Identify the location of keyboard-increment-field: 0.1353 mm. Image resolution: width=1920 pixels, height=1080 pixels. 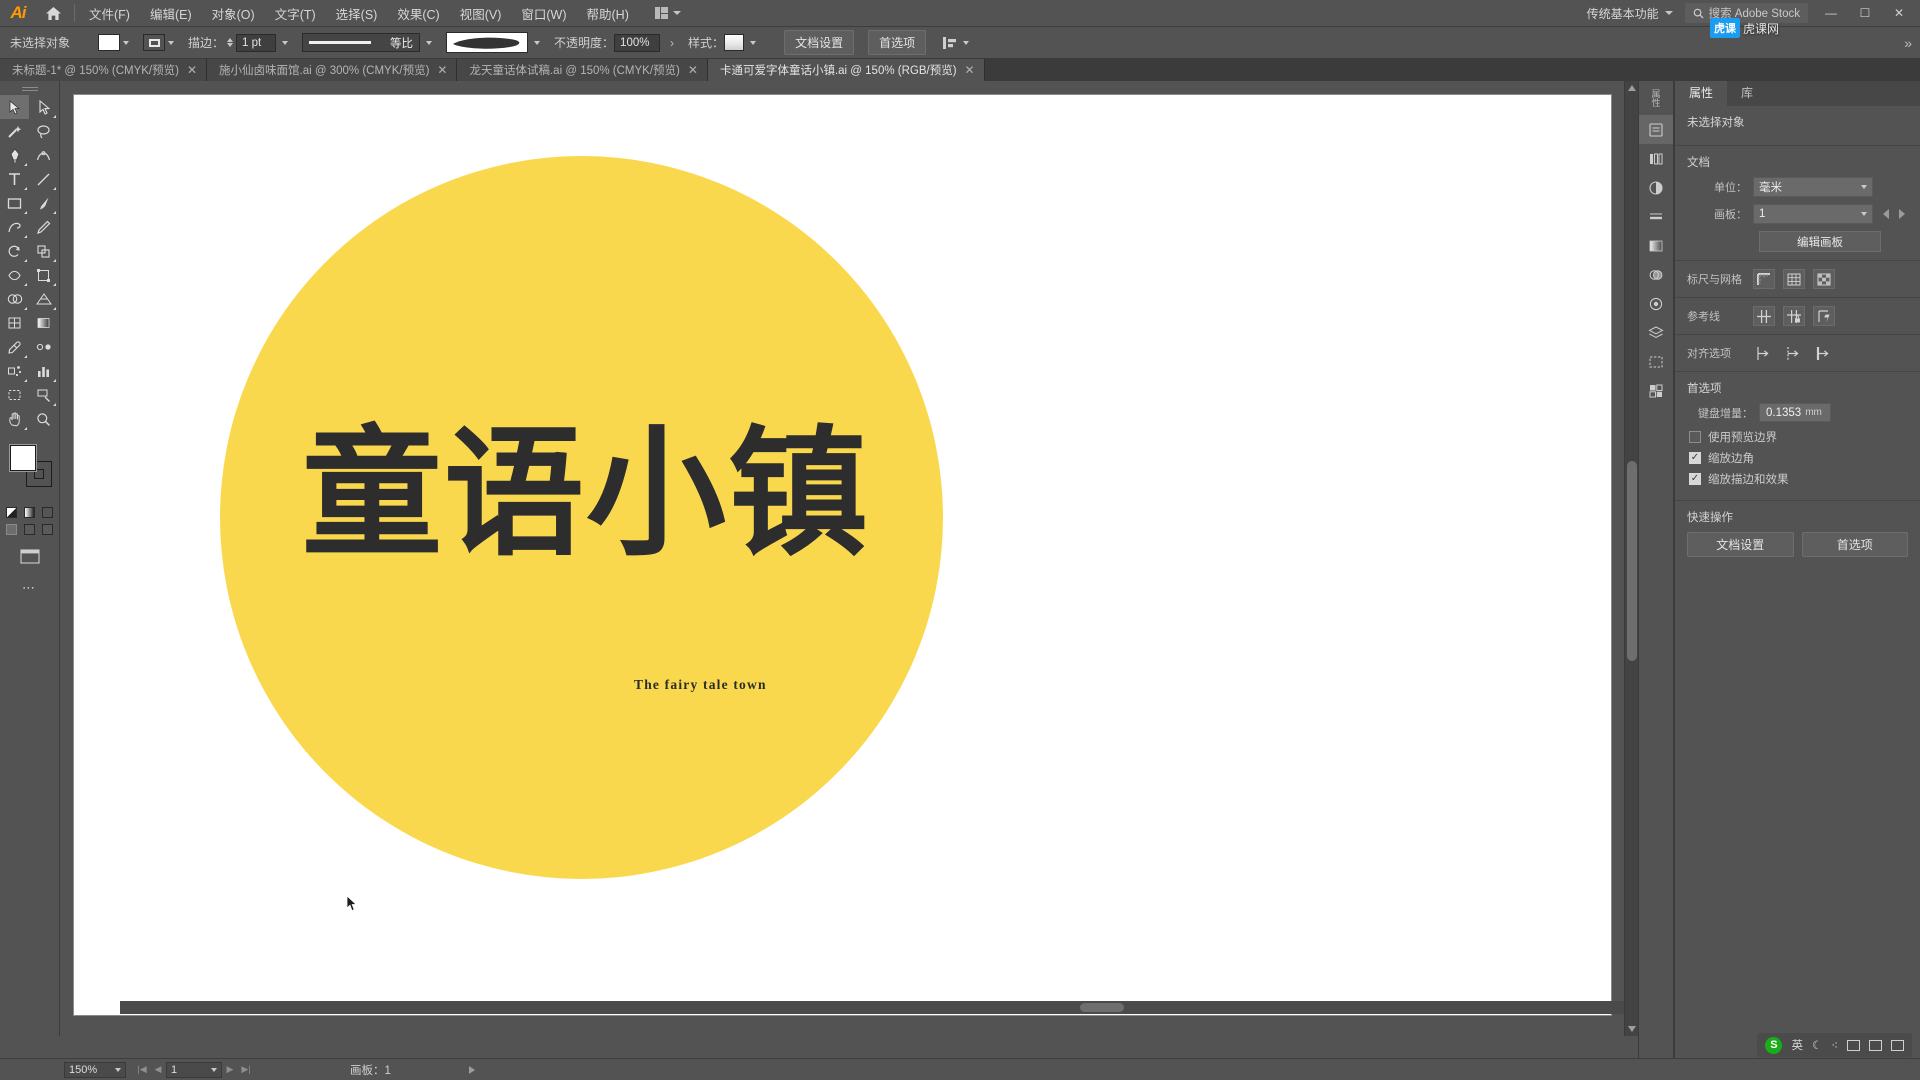
(1795, 412).